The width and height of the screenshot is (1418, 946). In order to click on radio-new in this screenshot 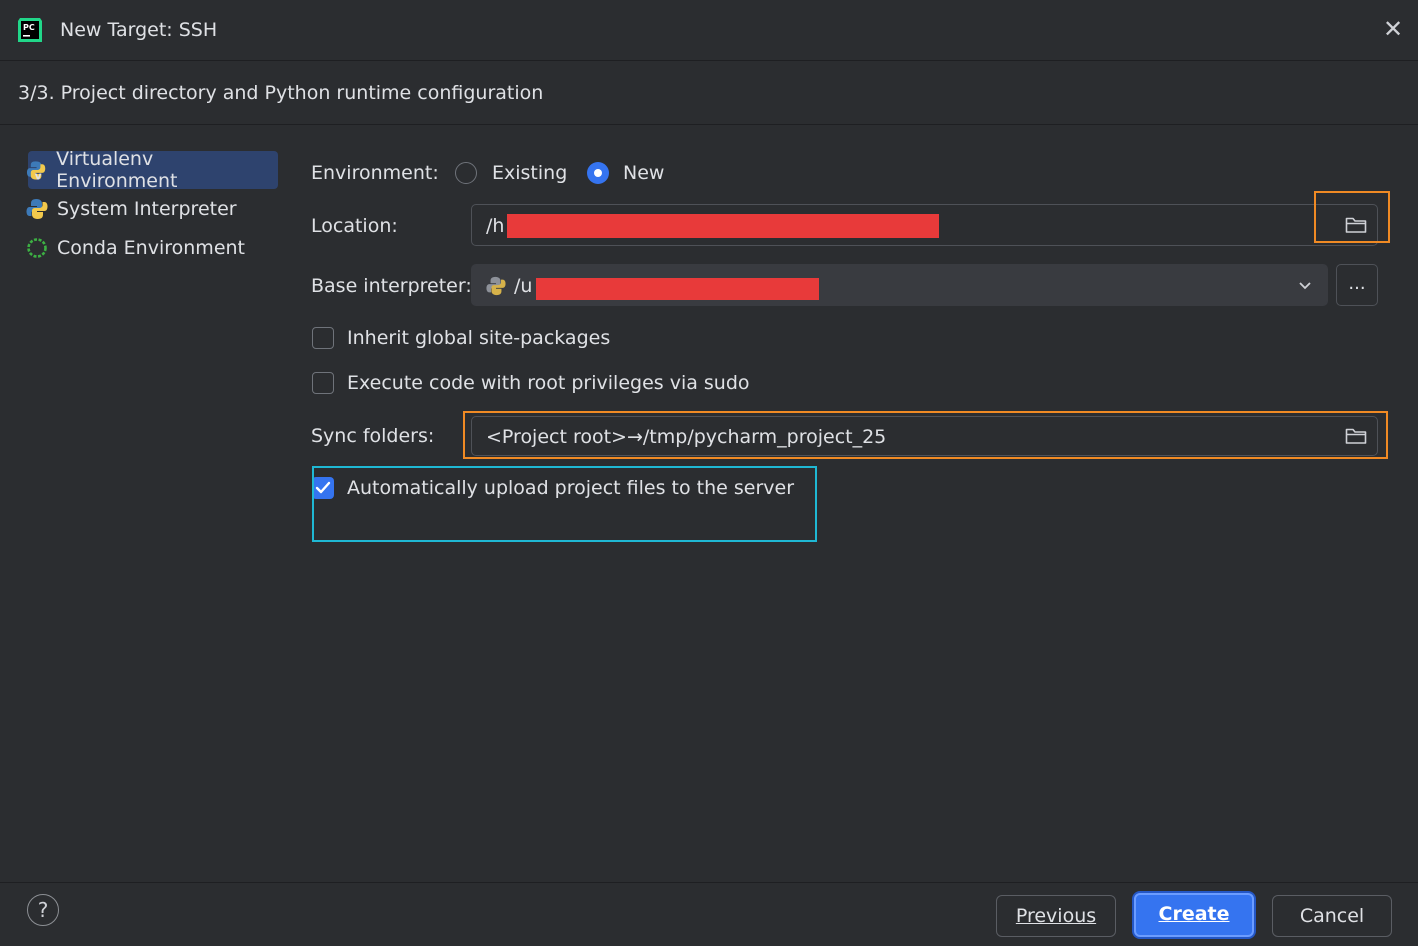, I will do `click(598, 173)`.